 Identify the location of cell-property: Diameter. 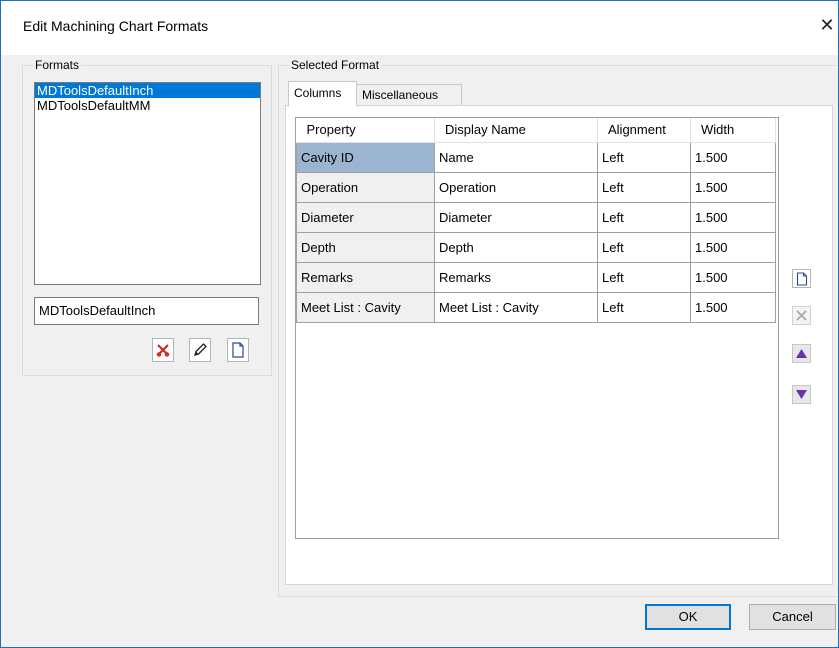
(365, 217).